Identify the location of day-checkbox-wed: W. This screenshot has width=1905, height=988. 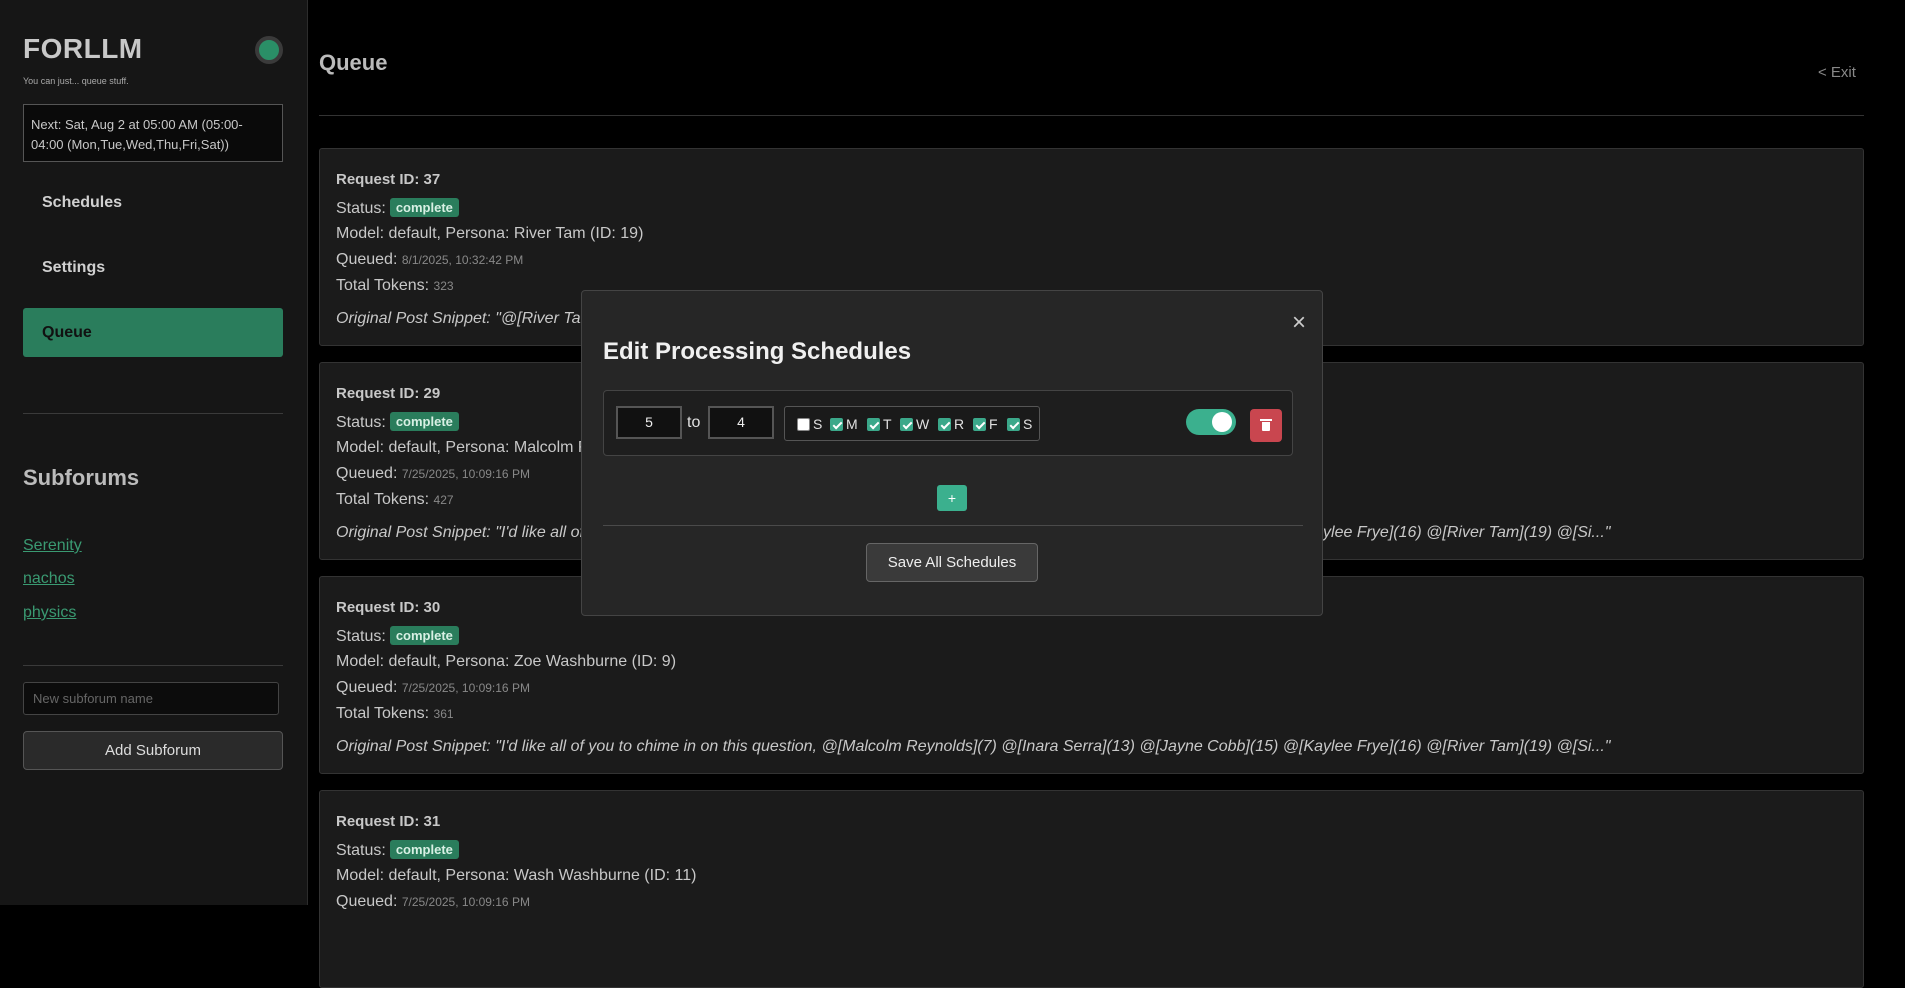
(914, 424).